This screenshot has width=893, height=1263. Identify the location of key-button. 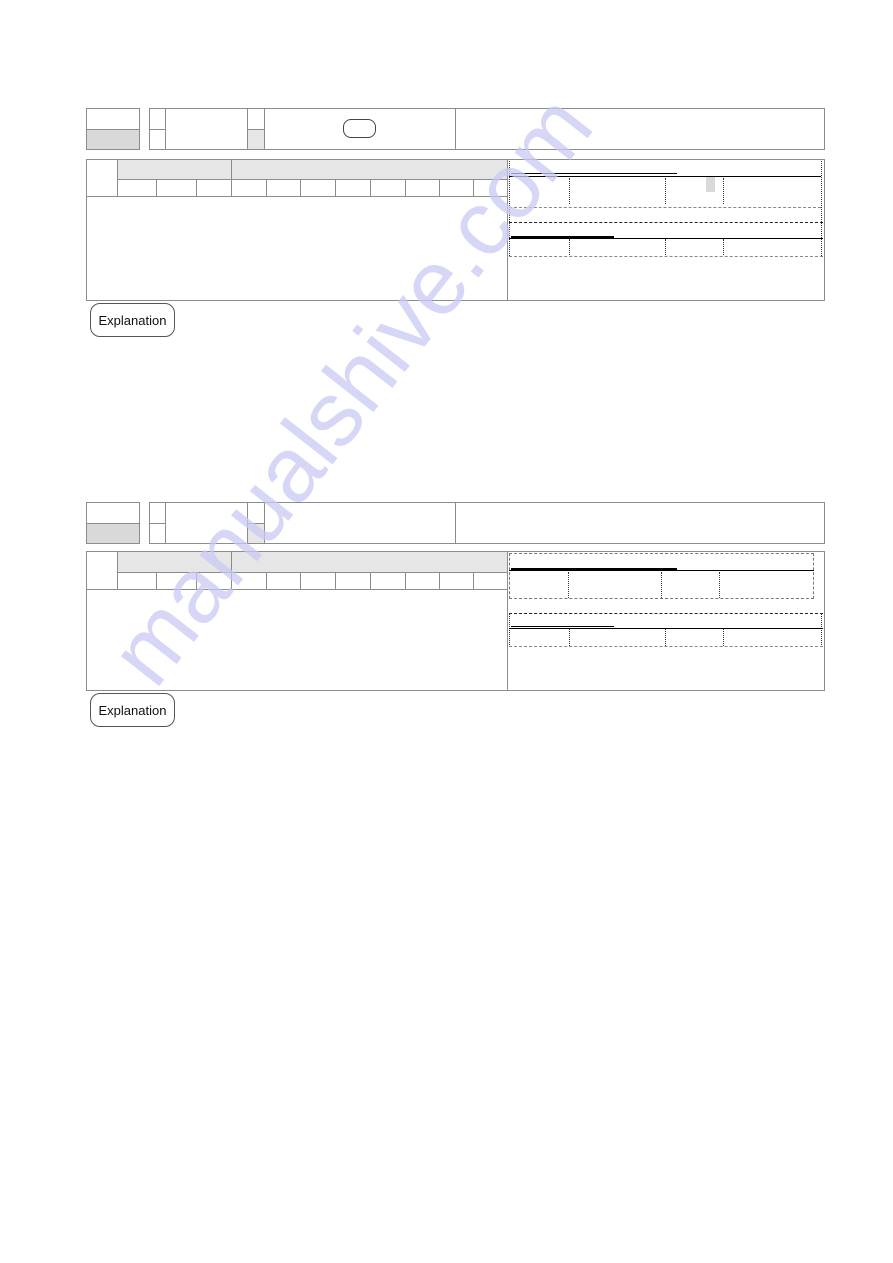
(359, 128).